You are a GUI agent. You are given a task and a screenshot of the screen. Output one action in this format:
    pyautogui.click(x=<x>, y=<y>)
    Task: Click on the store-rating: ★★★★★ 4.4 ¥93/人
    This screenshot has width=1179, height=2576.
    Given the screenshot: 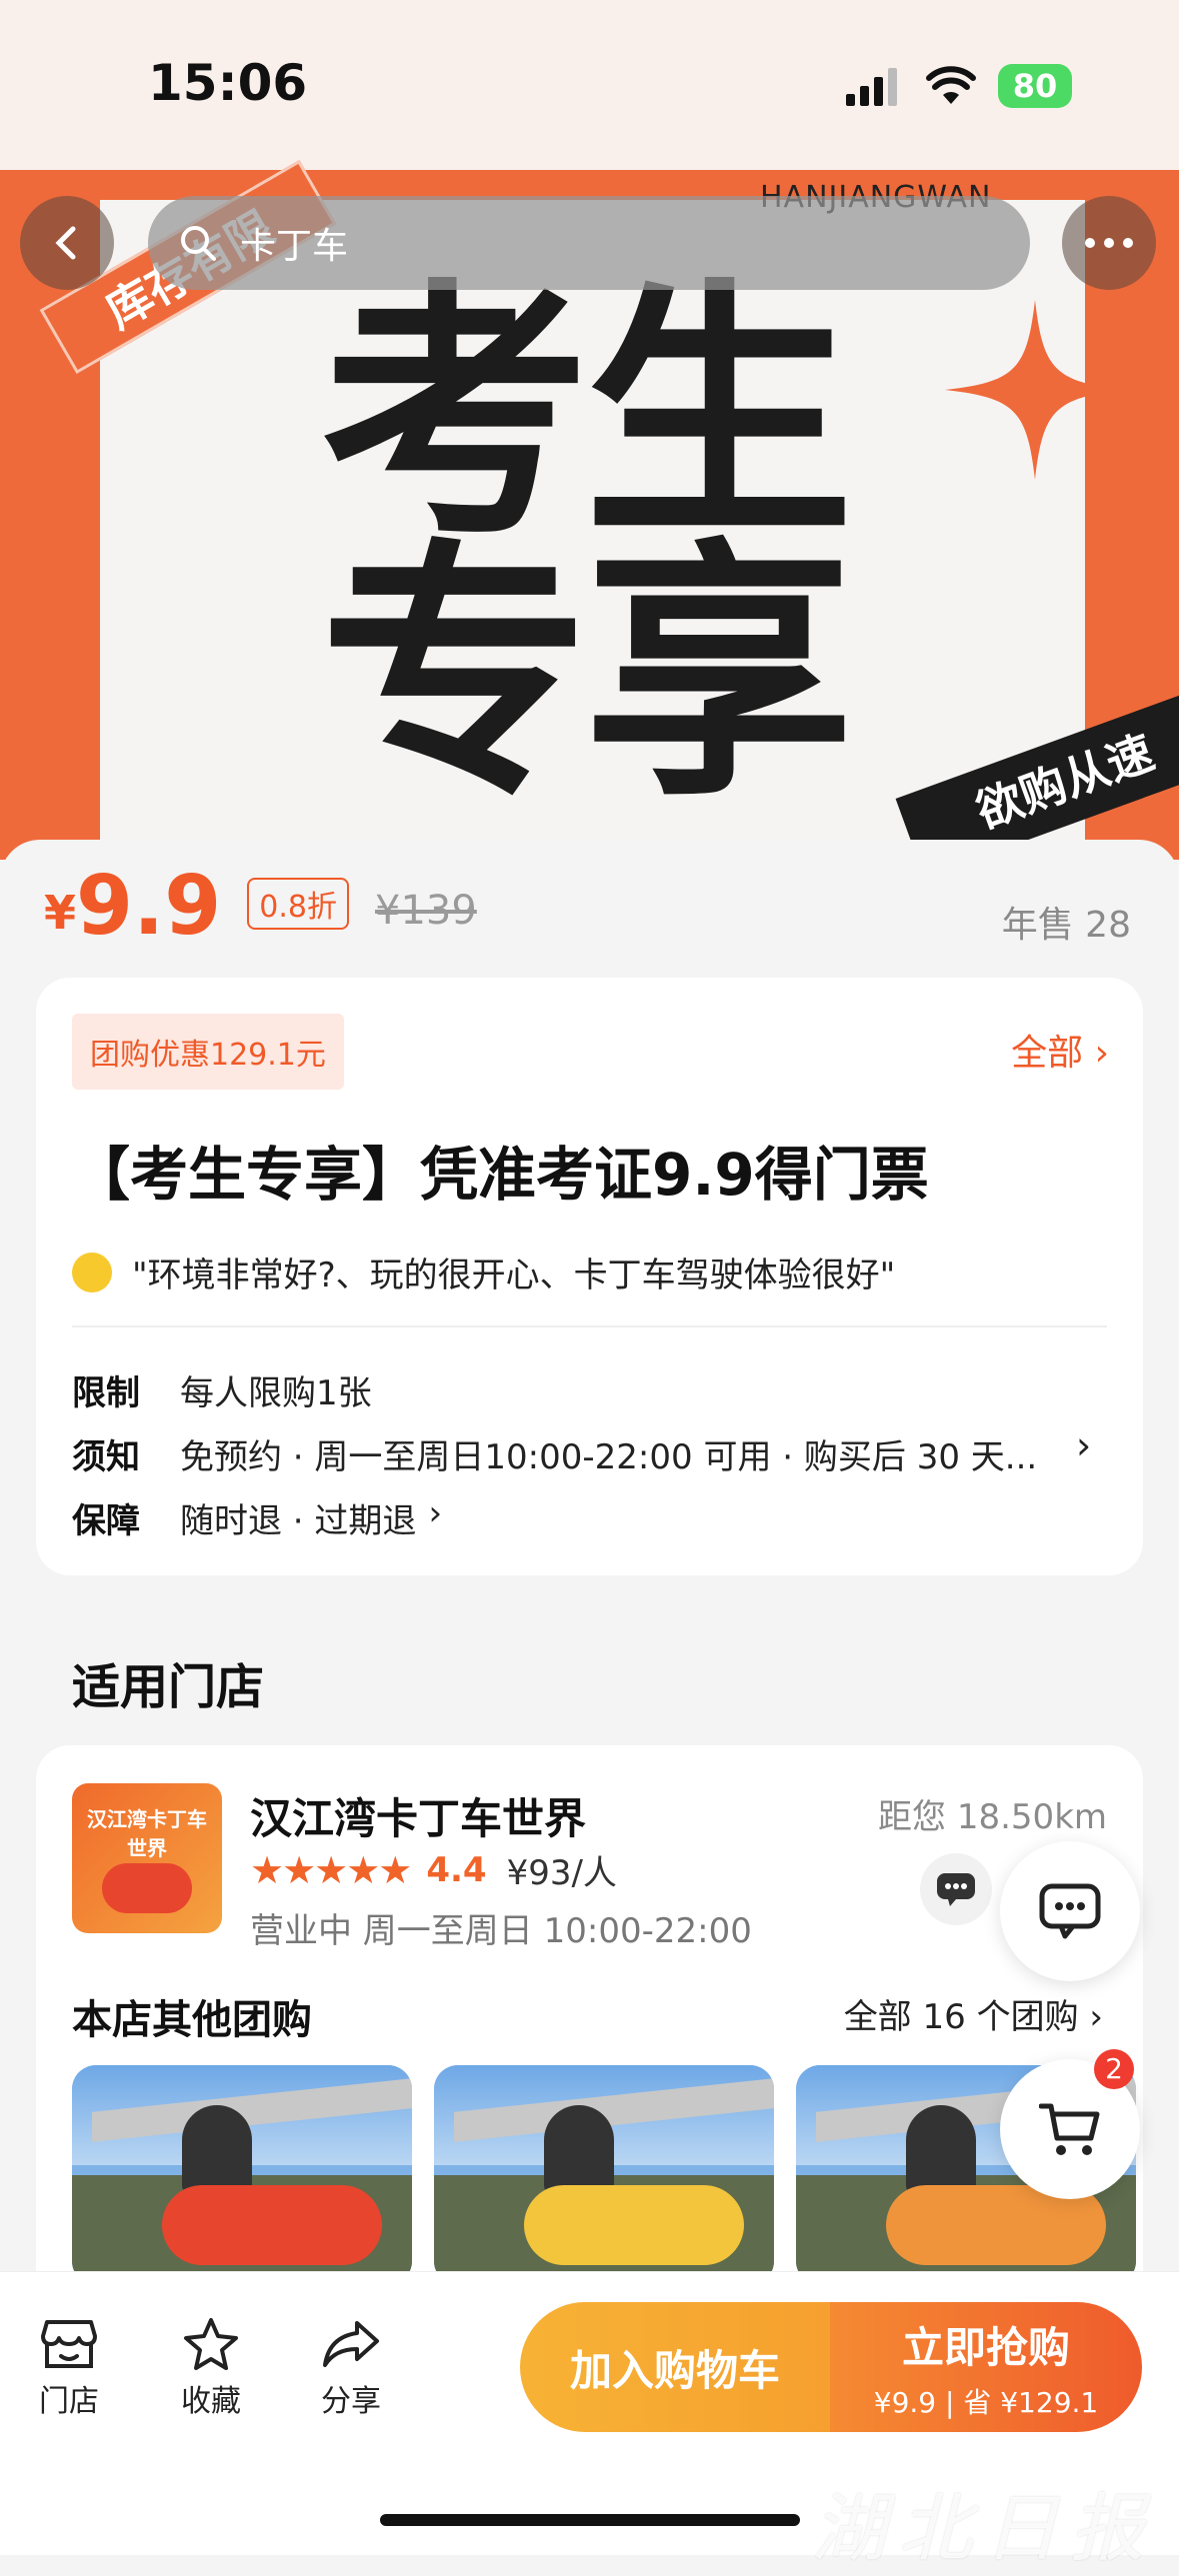 What is the action you would take?
    pyautogui.click(x=433, y=1869)
    